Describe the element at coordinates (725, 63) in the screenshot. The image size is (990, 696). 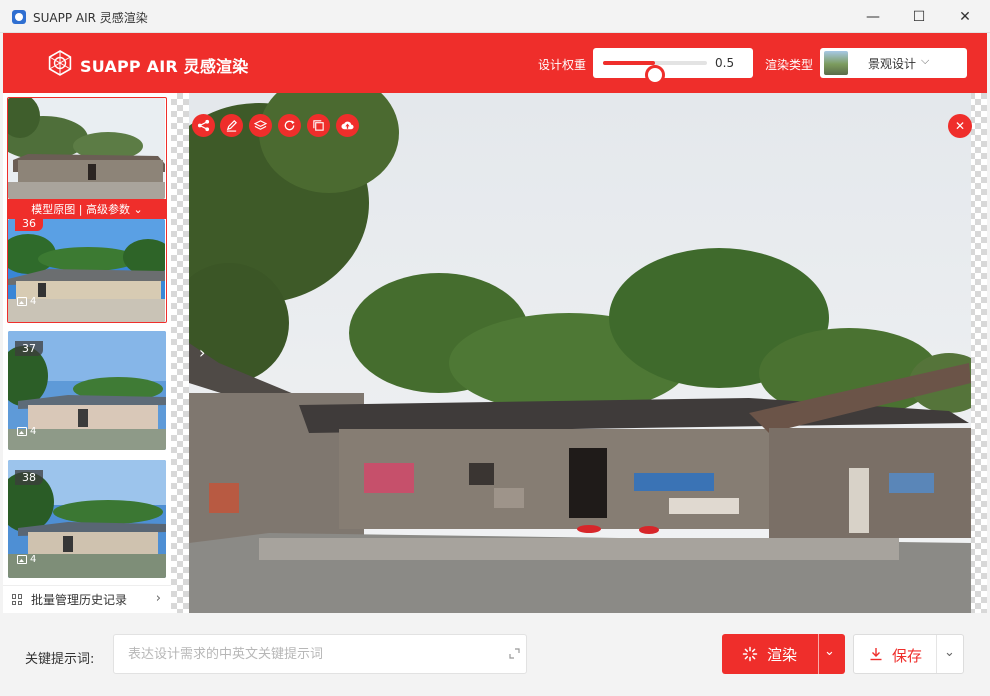
I see `design-weight-value: 0.5` at that location.